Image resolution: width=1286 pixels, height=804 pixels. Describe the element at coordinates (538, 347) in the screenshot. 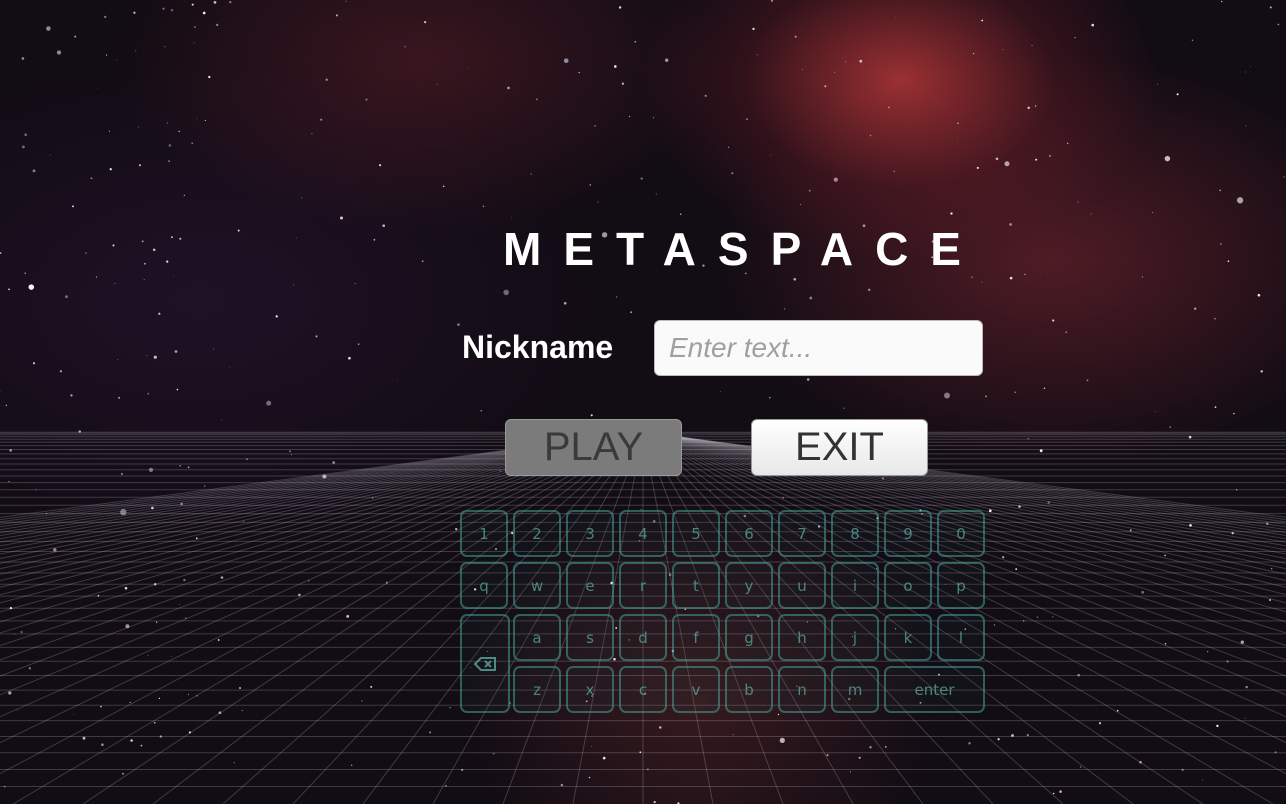

I see `nickname-label: Nickname` at that location.